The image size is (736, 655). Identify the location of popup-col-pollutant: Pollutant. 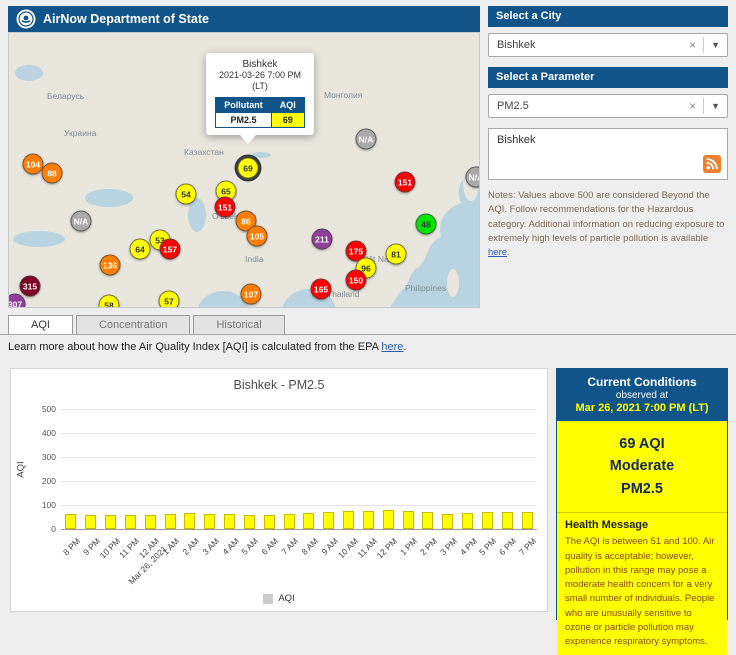
(243, 104).